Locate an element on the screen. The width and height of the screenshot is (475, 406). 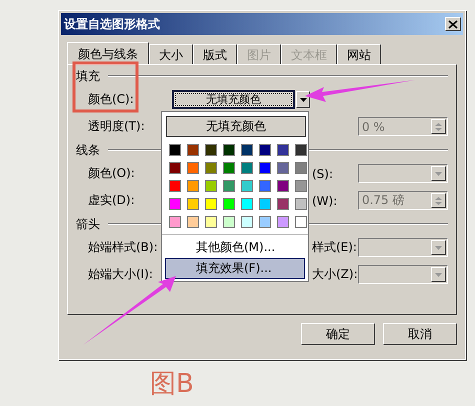
tab: 版式 is located at coordinates (215, 54).